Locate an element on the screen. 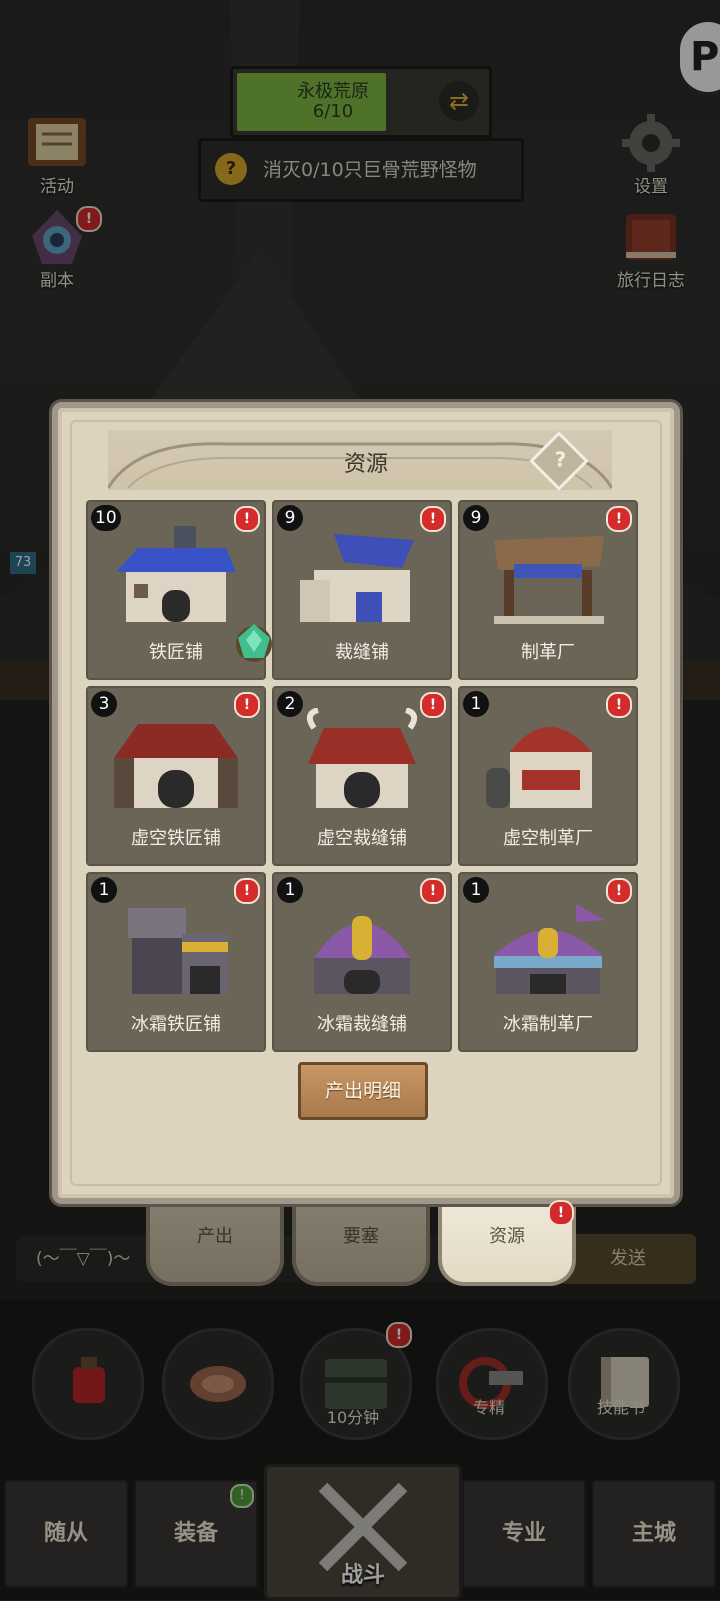 The image size is (720, 1601). overlay-logo-icon: P is located at coordinates (700, 57).